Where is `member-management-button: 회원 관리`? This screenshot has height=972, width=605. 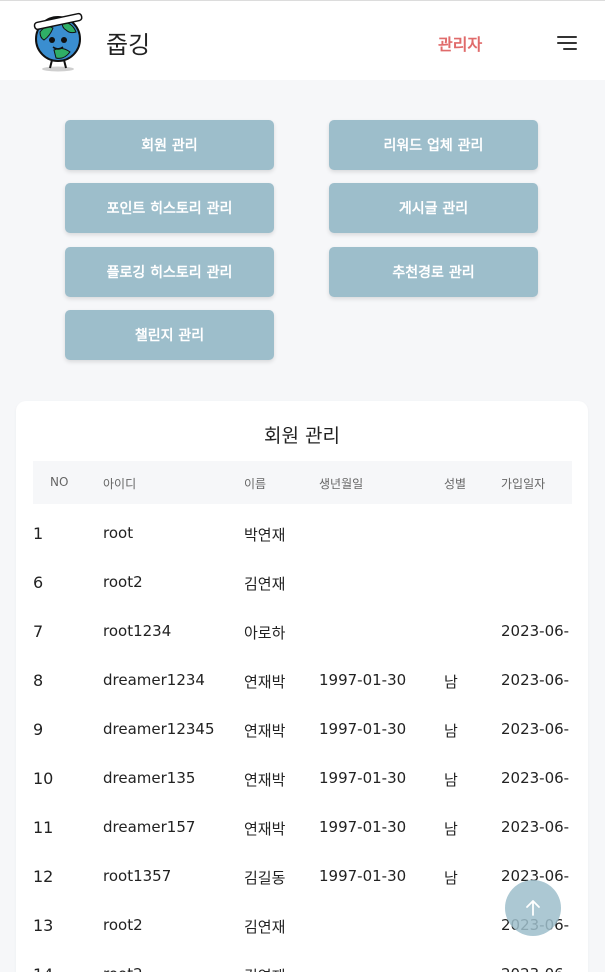
member-management-button: 회원 관리 is located at coordinates (169, 145).